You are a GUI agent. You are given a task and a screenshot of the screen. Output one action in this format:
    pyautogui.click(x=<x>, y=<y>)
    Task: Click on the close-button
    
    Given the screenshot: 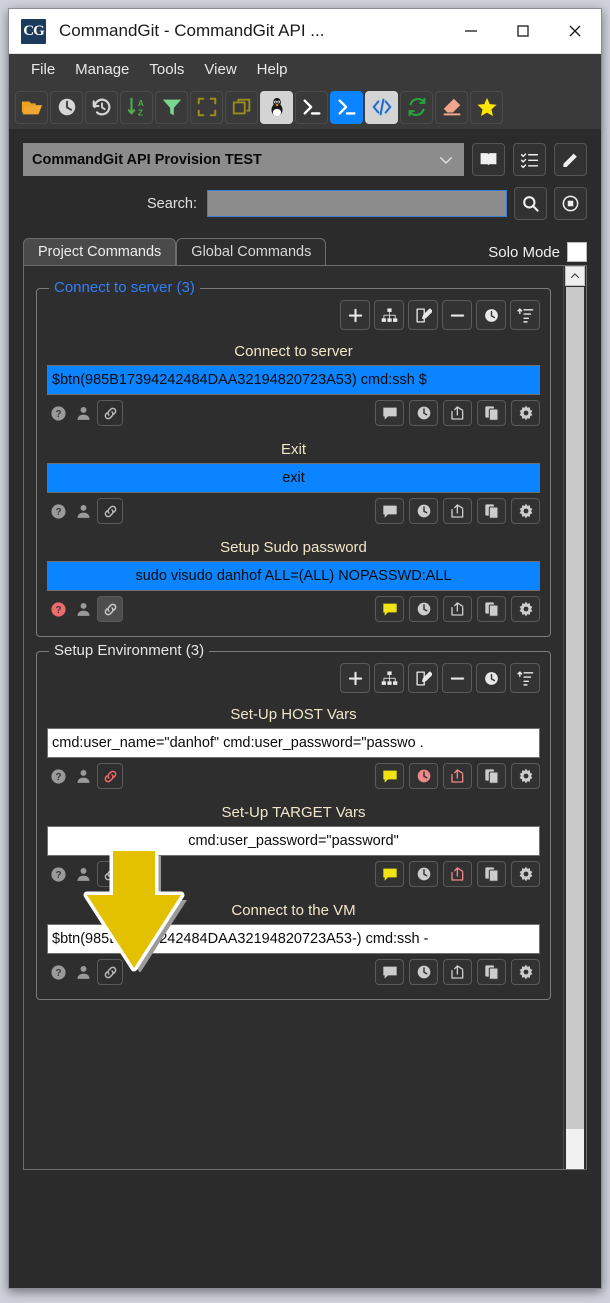 What is the action you would take?
    pyautogui.click(x=575, y=31)
    